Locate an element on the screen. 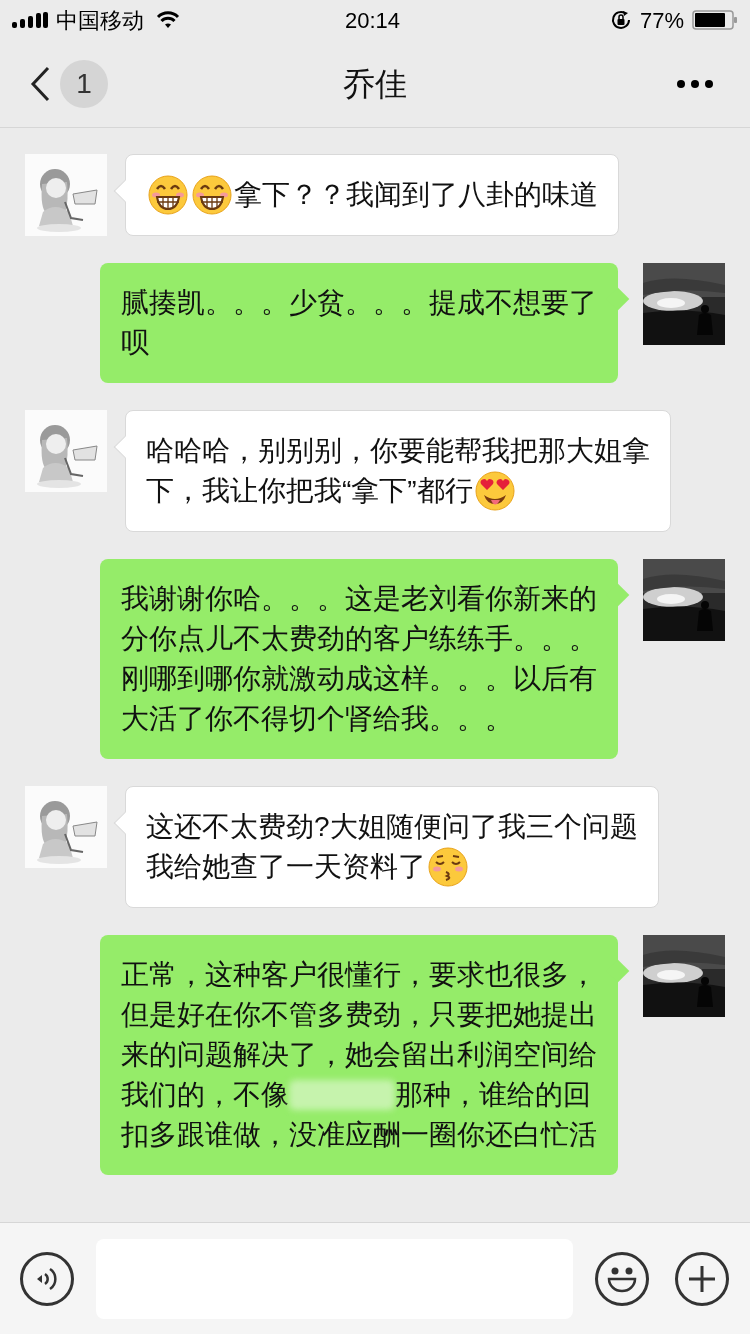 This screenshot has width=750, height=1334. back-chevron-icon is located at coordinates (40, 83).